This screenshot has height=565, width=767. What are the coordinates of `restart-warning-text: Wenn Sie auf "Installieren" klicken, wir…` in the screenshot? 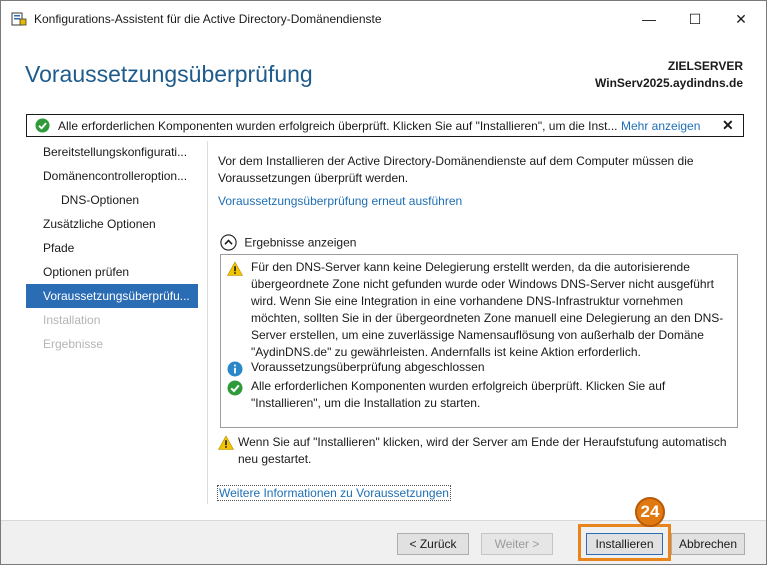 It's located at (482, 450).